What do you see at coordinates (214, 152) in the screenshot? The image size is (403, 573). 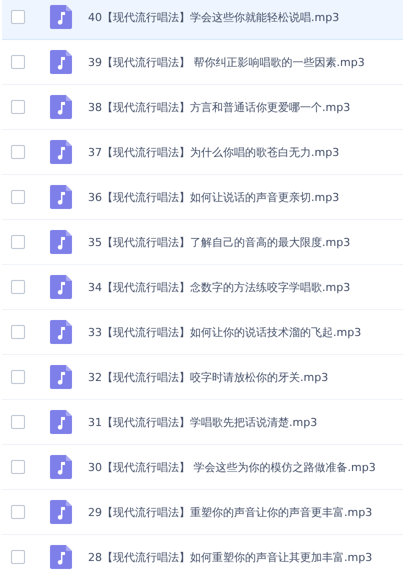 I see `file-name: 37【现代流行唱法】为什么你唱的歌苍白无力.mp3` at bounding box center [214, 152].